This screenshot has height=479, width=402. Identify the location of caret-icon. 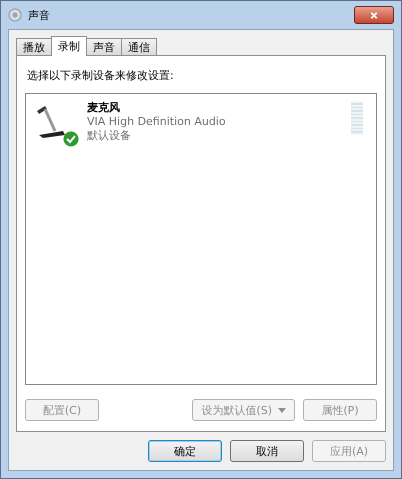
(282, 410).